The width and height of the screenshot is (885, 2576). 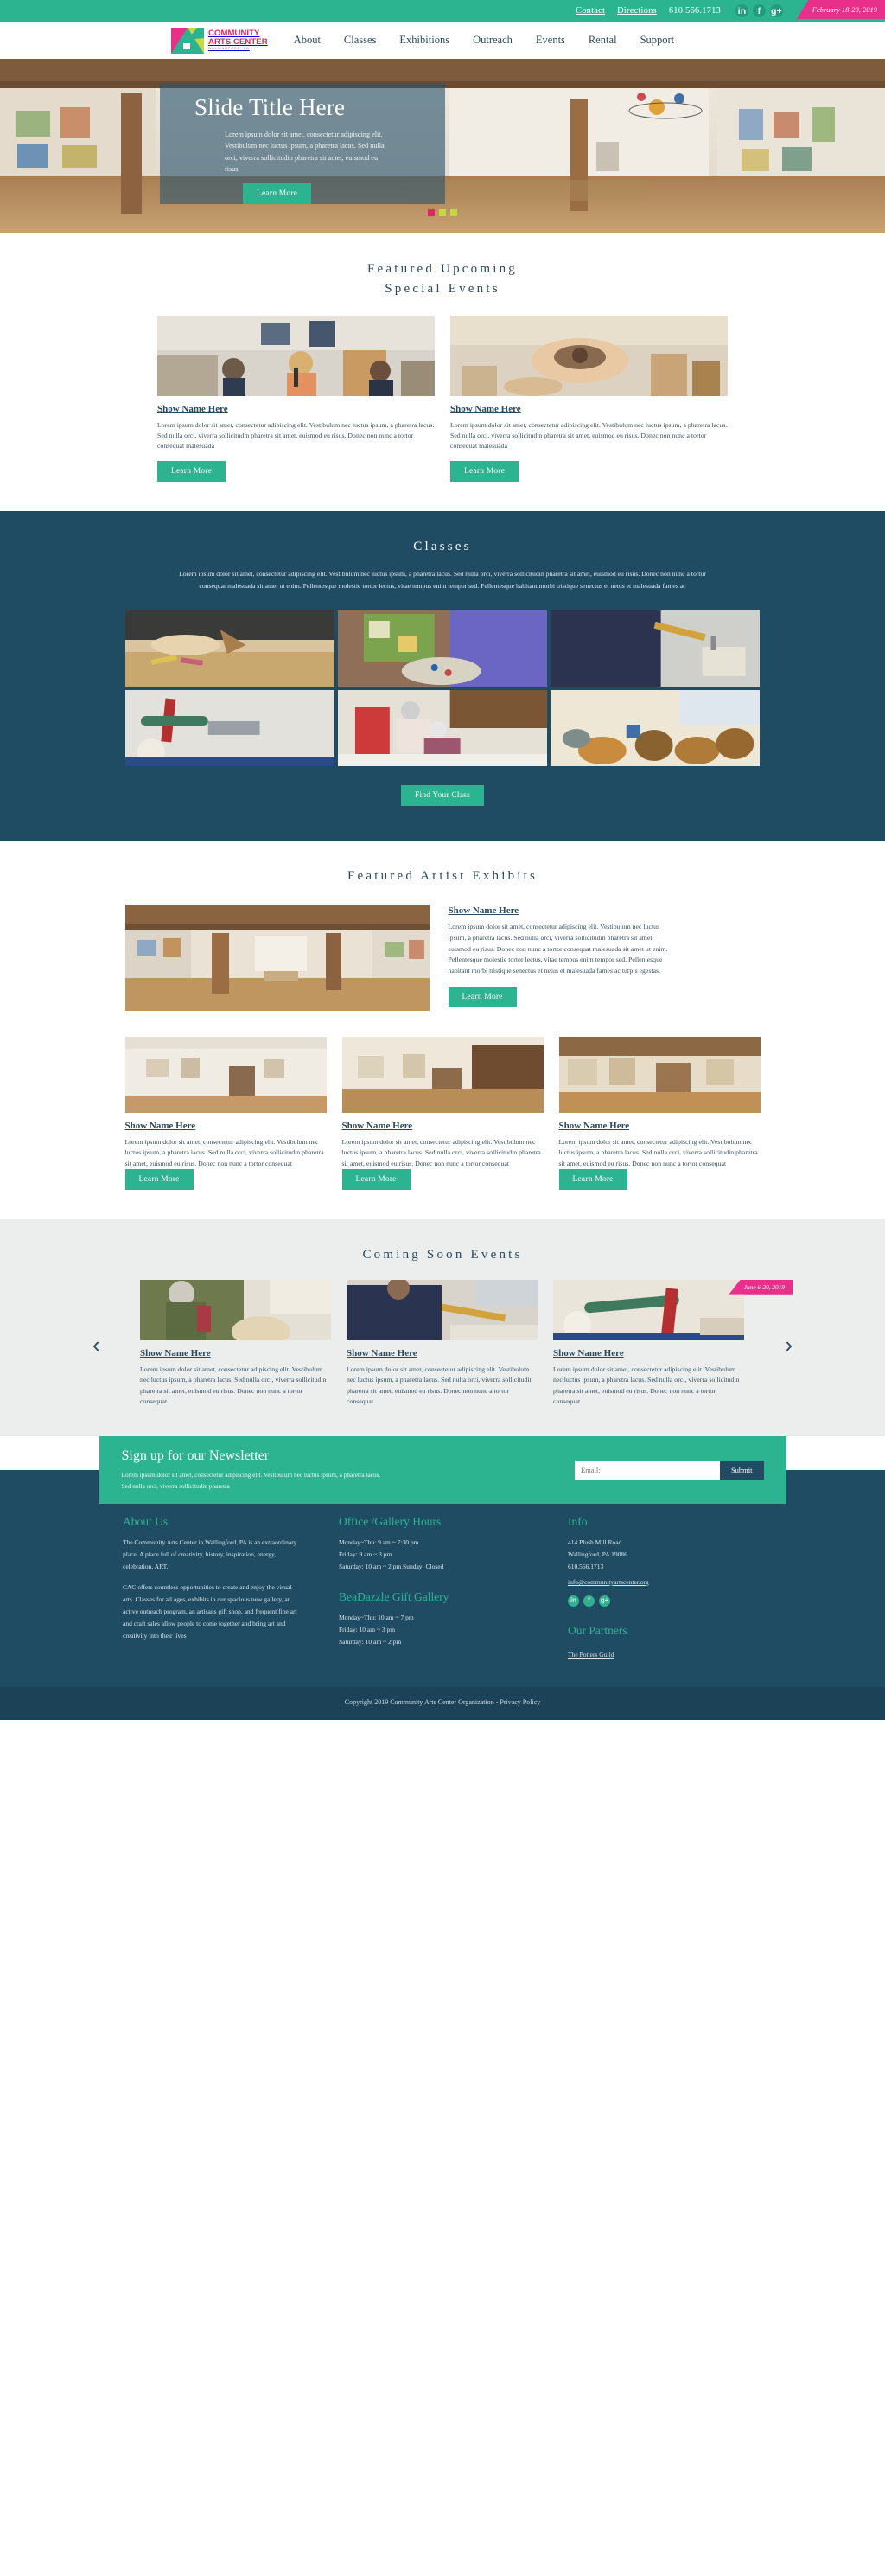 I want to click on coming-soon-carousel: ‹ › February 1, so click(x=442, y=1344).